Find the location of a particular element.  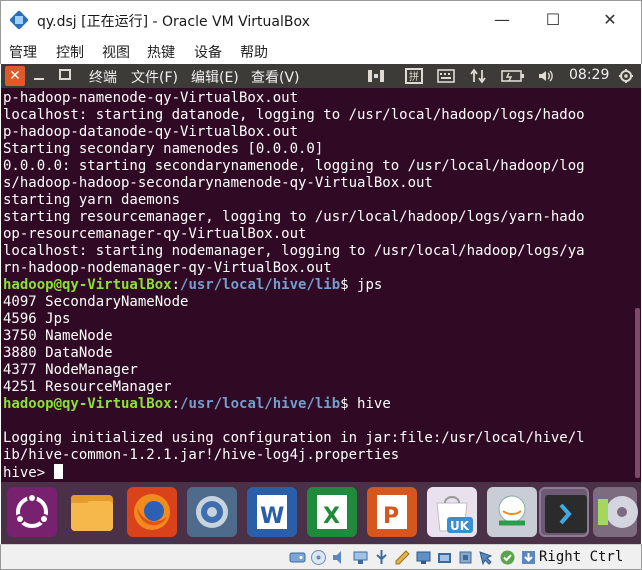

impress-icon: P is located at coordinates (392, 512).